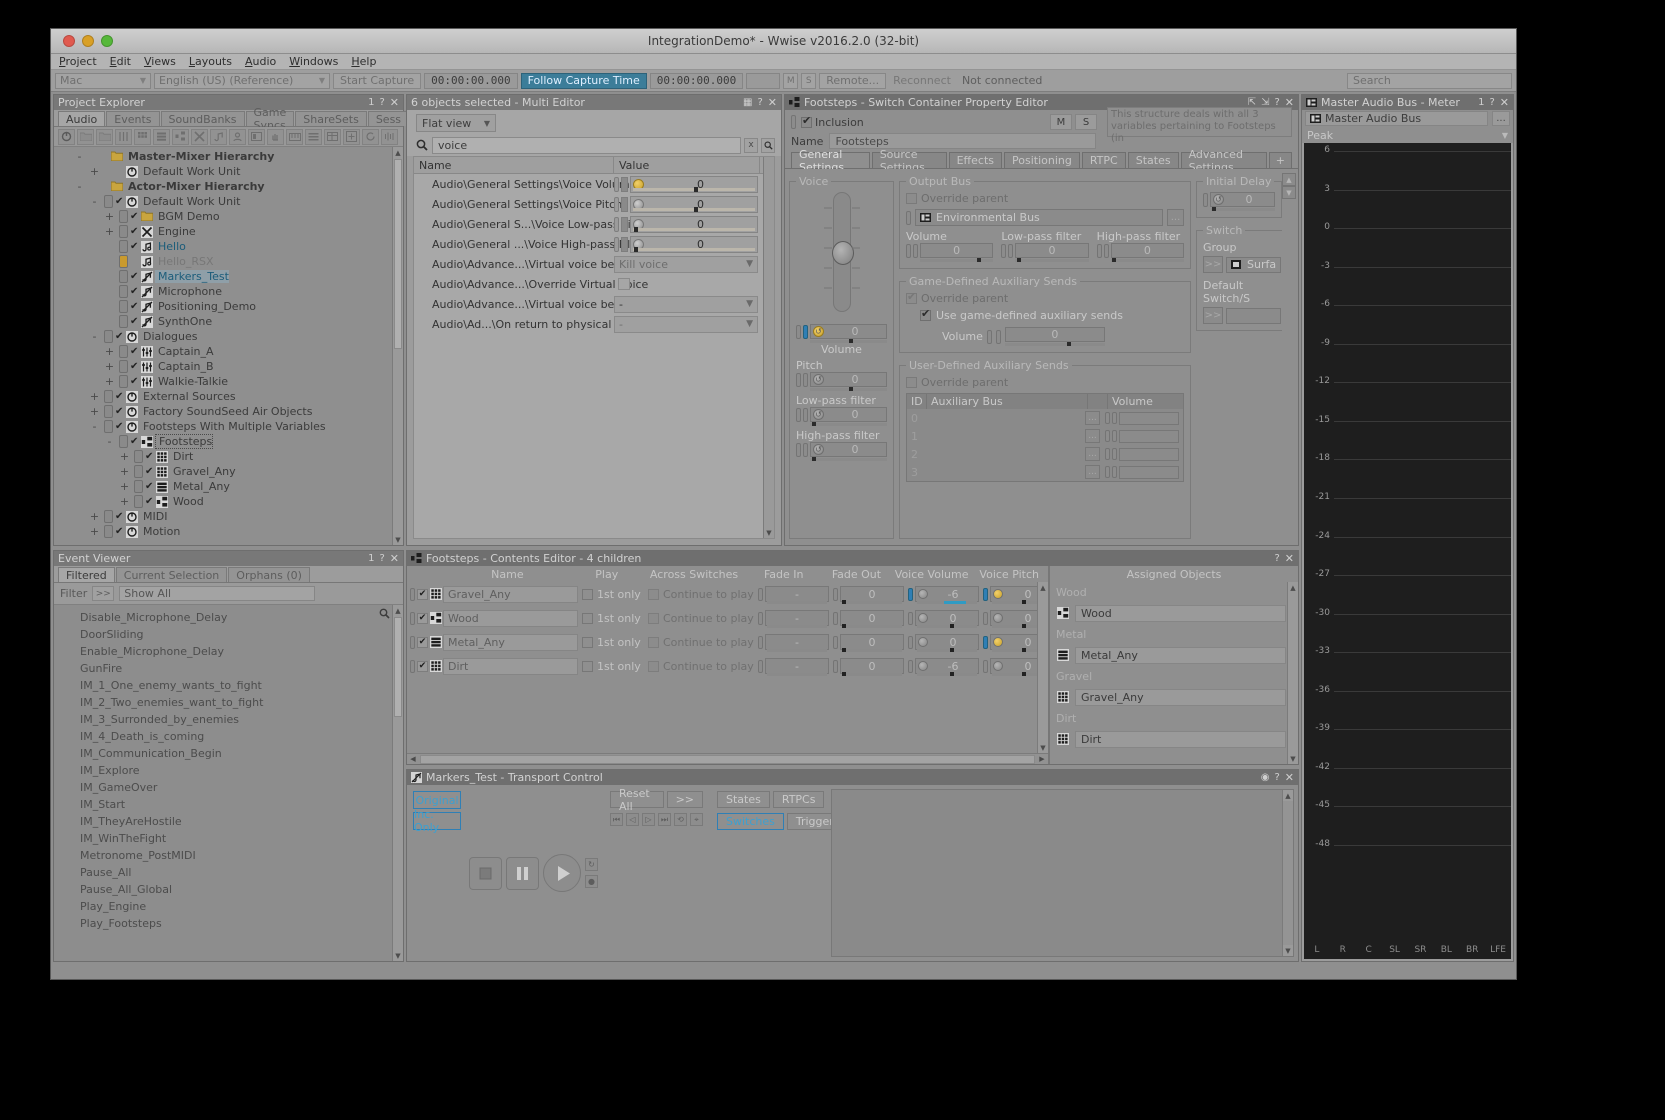  Describe the element at coordinates (686, 264) in the screenshot. I see `property-dropdown: Kill voice ▼` at that location.